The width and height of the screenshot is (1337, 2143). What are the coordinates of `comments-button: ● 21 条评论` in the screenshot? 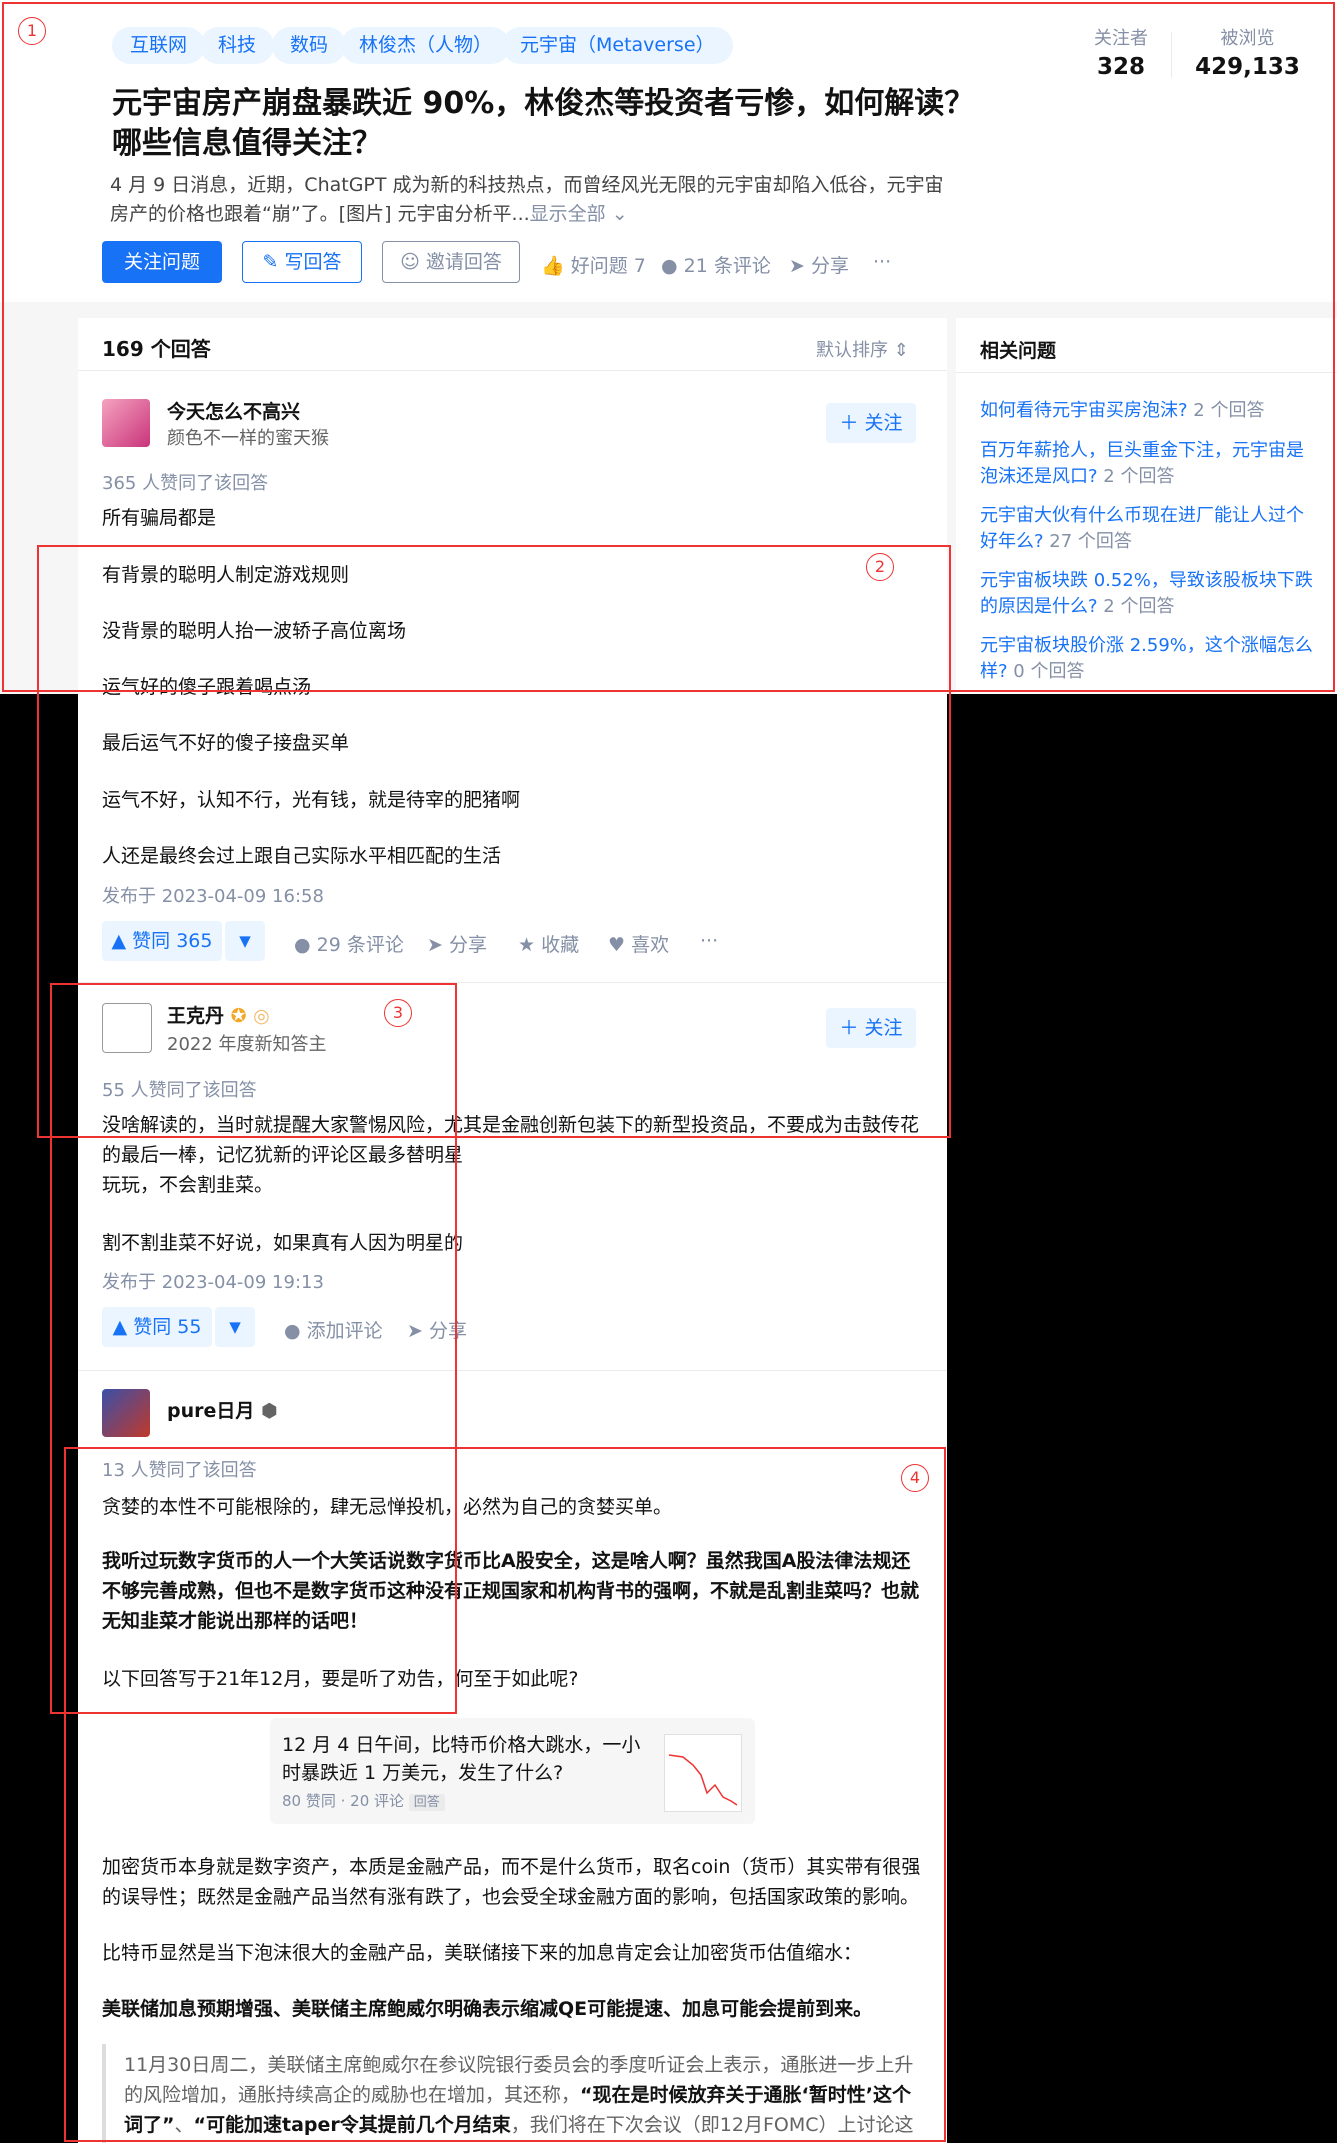 It's located at (716, 264).